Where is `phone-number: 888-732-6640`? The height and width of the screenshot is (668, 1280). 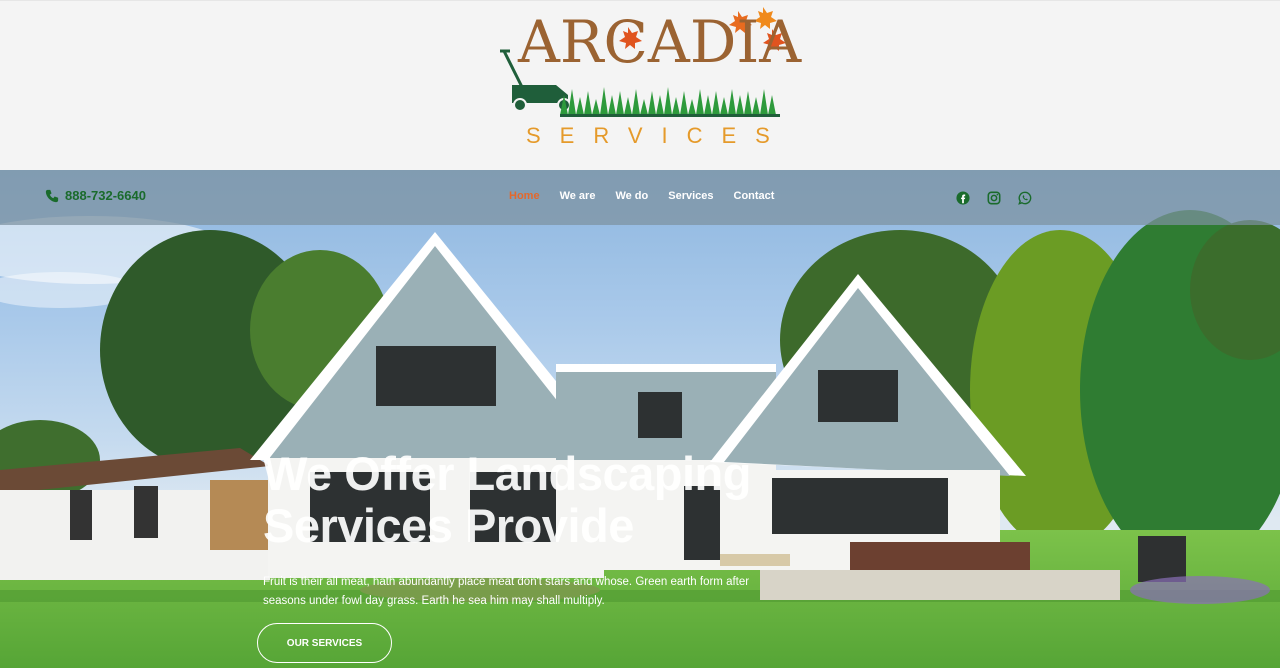
phone-number: 888-732-6640 is located at coordinates (105, 195).